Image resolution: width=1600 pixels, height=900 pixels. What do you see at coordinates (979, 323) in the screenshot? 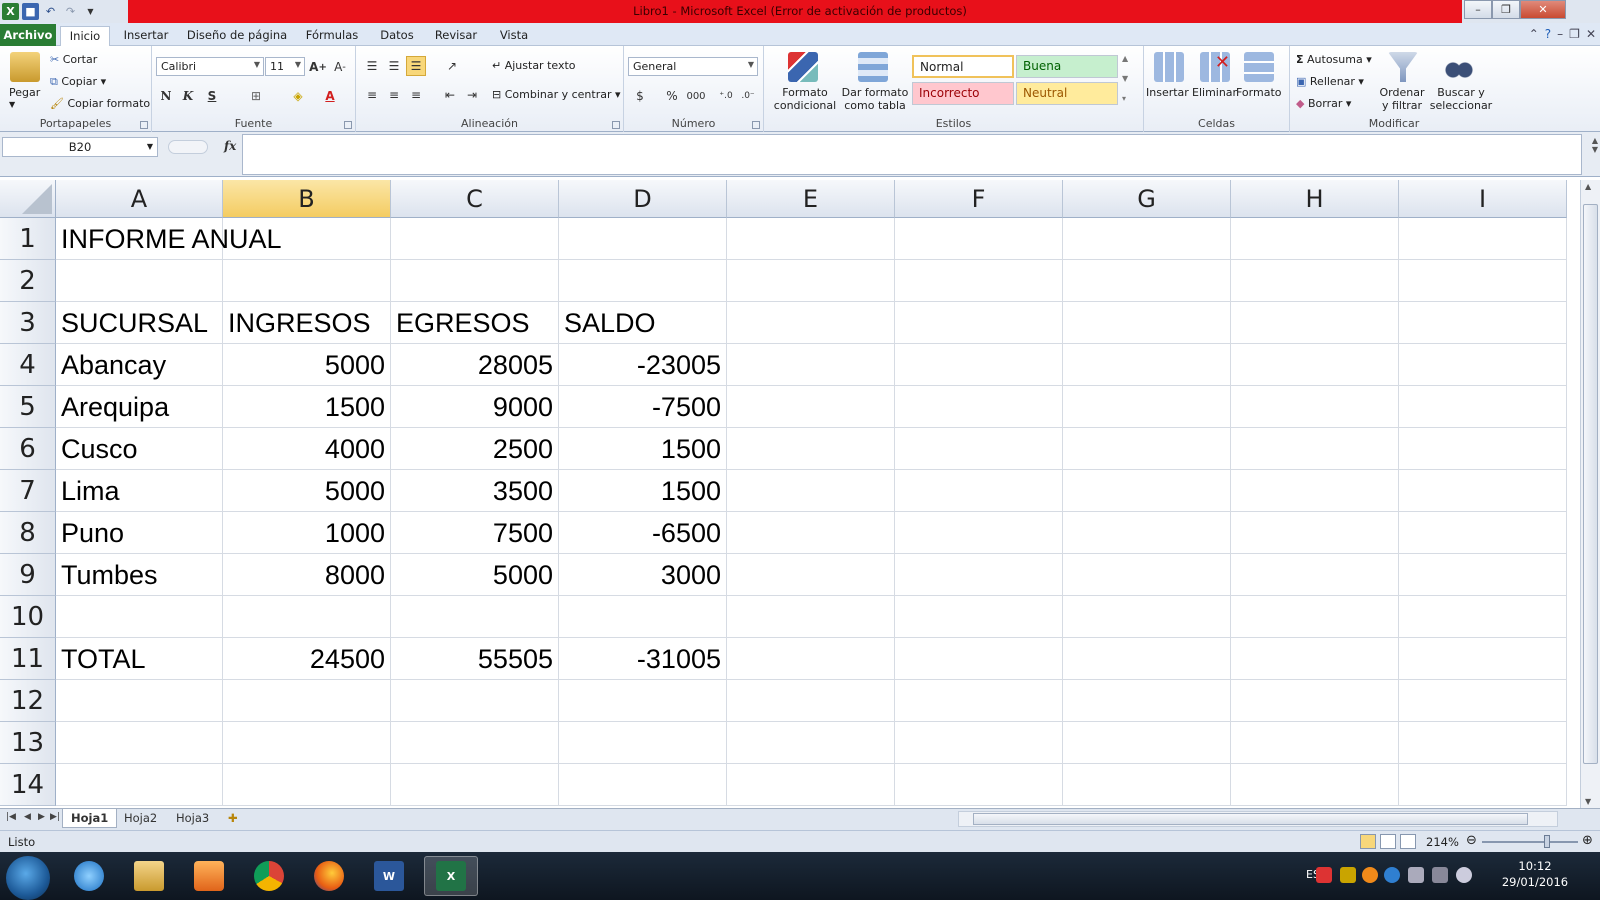
I see `cell-f3` at bounding box center [979, 323].